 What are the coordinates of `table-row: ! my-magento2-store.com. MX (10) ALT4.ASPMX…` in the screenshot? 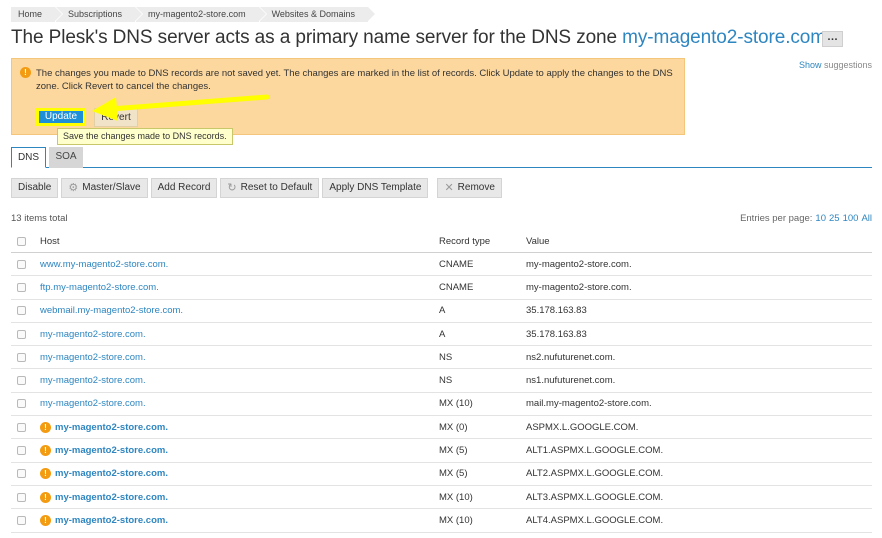 It's located at (441, 521).